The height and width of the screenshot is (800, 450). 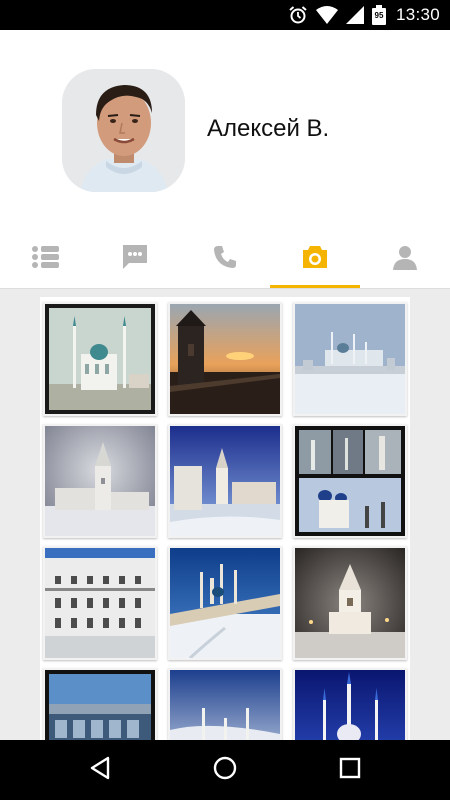 I want to click on tab-profile, so click(x=405, y=259).